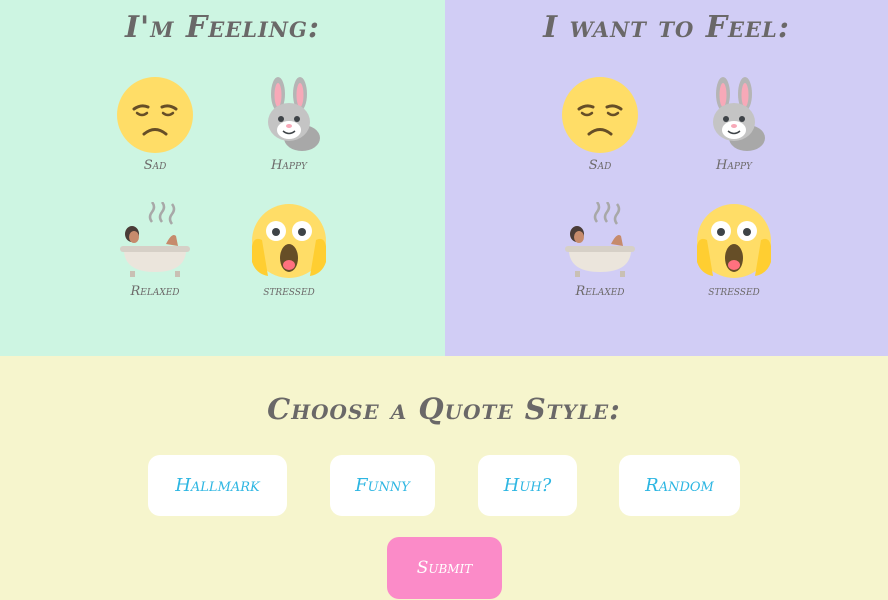  I want to click on feeling-option-sad: Sad, so click(155, 124).